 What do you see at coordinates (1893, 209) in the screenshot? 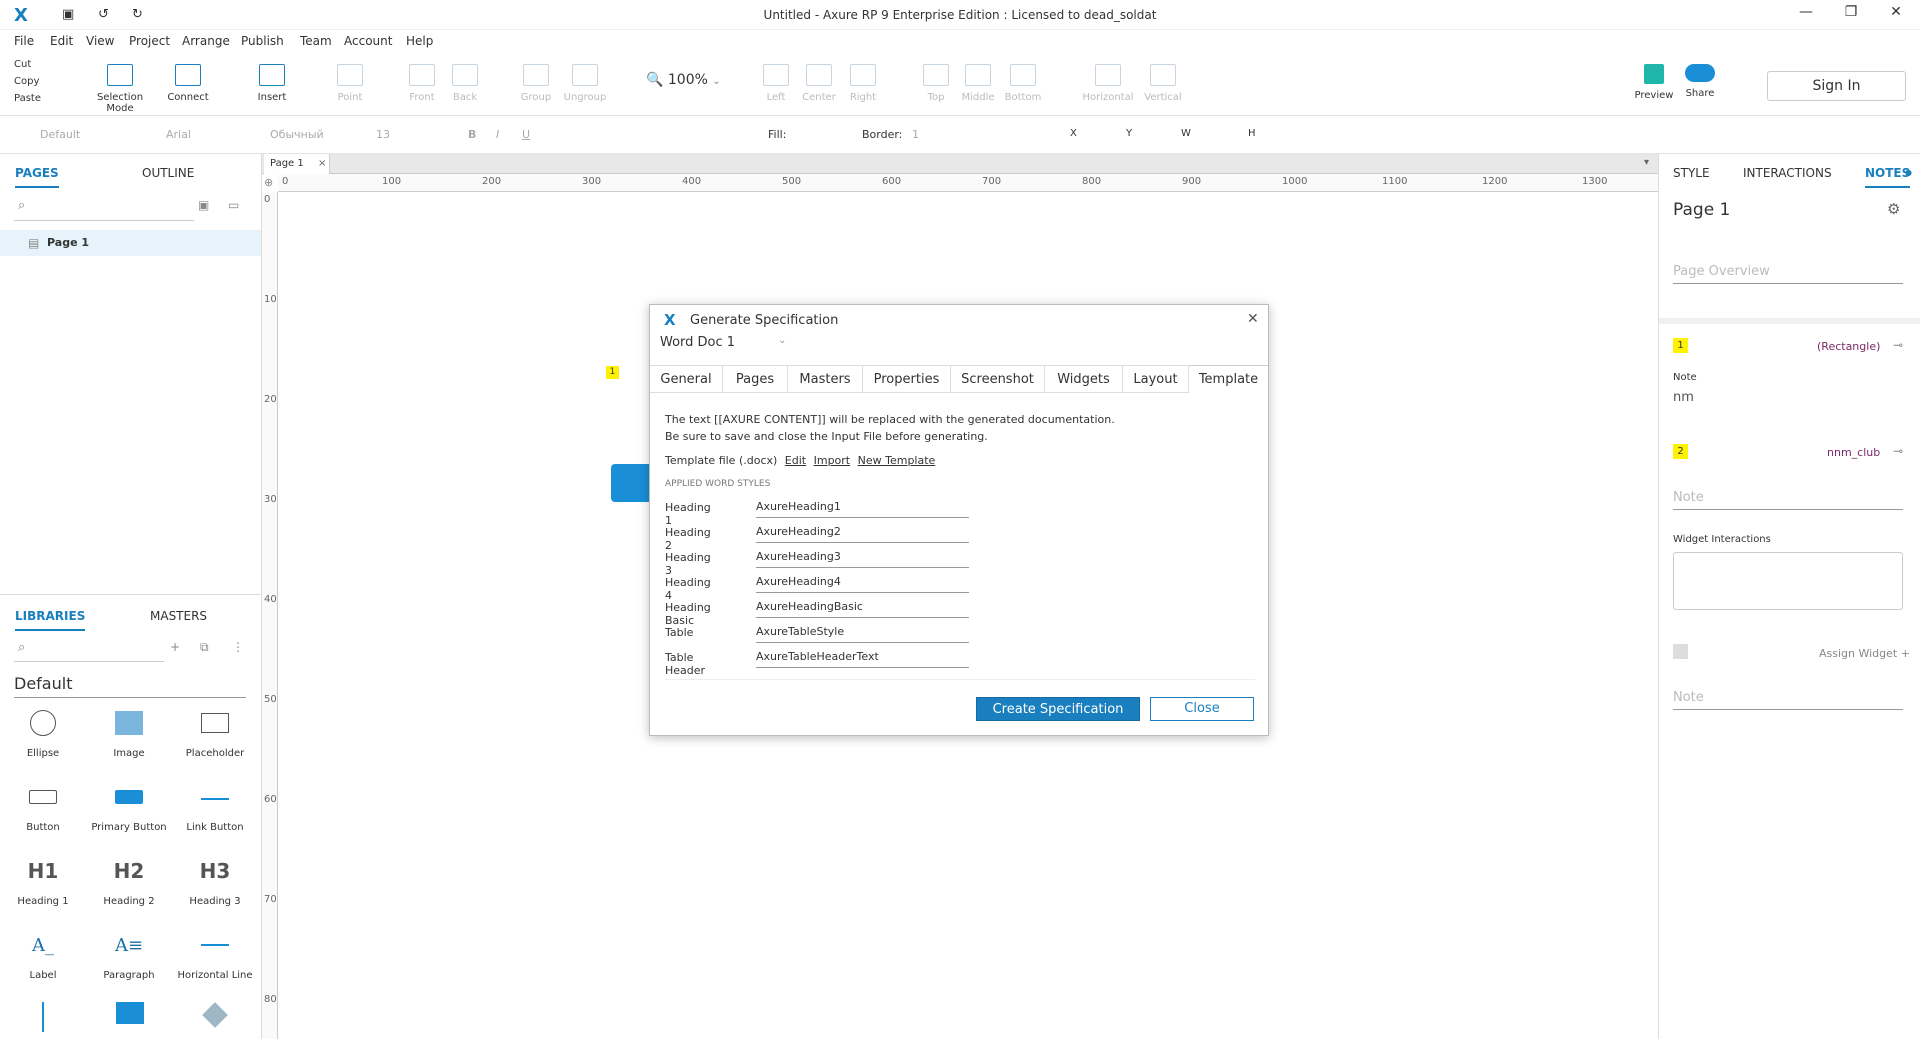
I see `gear-icon: ⚙` at bounding box center [1893, 209].